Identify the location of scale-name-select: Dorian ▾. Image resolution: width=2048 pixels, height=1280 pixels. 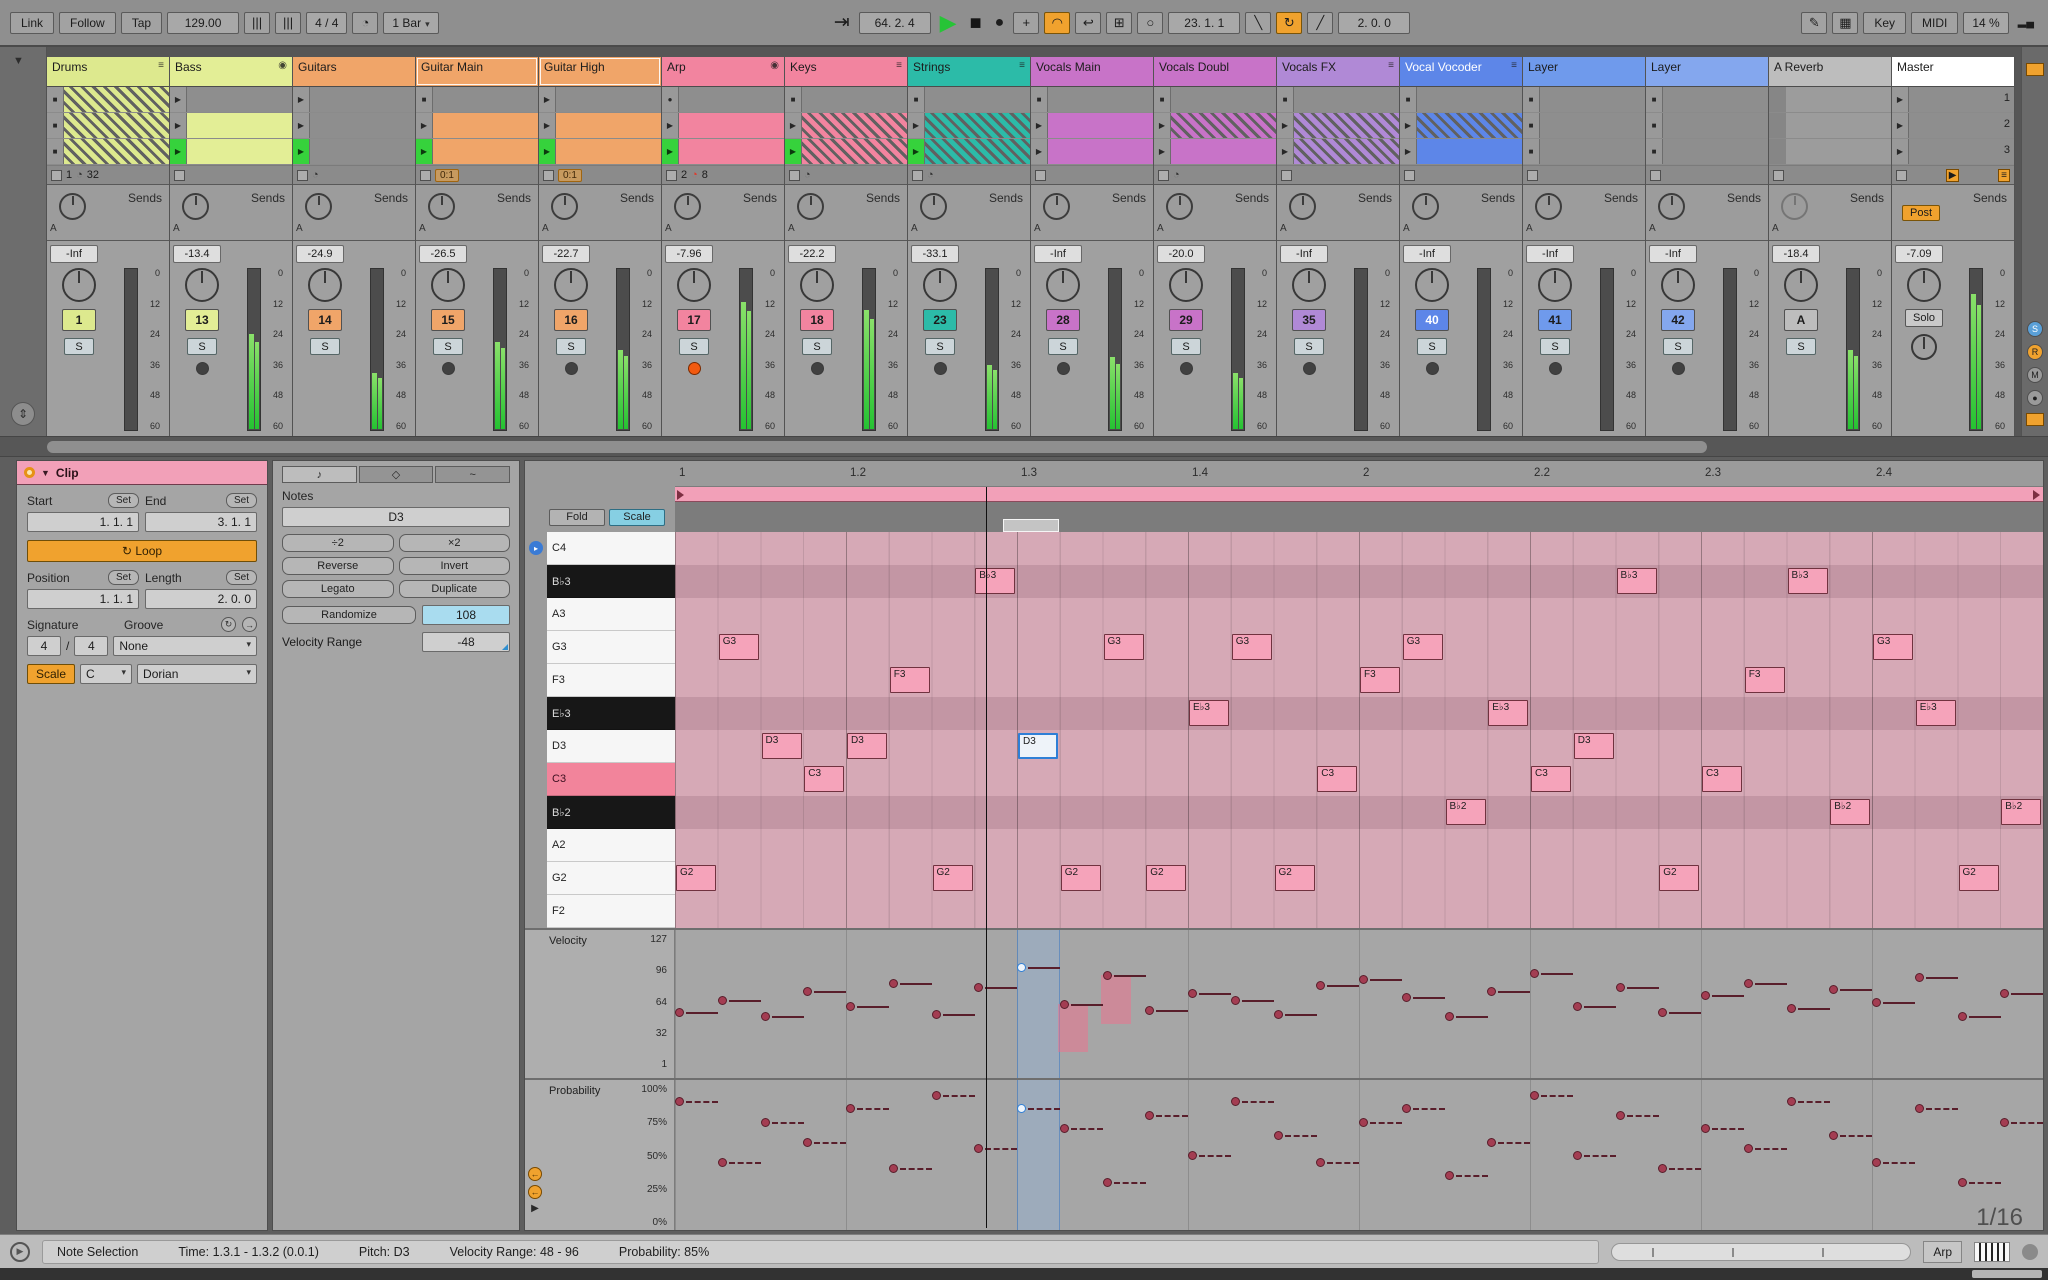
(197, 674).